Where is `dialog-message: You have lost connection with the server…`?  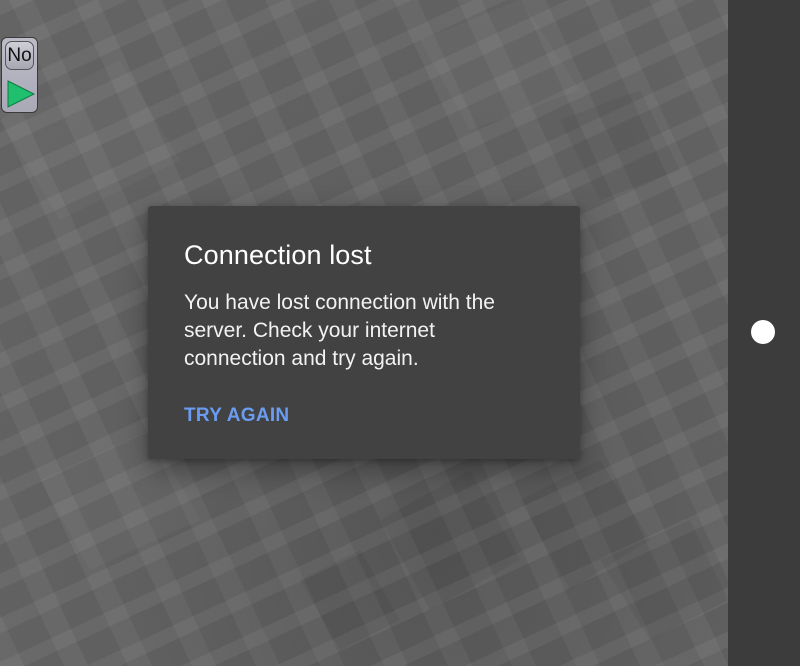
dialog-message: You have lost connection with the server… is located at coordinates (339, 330).